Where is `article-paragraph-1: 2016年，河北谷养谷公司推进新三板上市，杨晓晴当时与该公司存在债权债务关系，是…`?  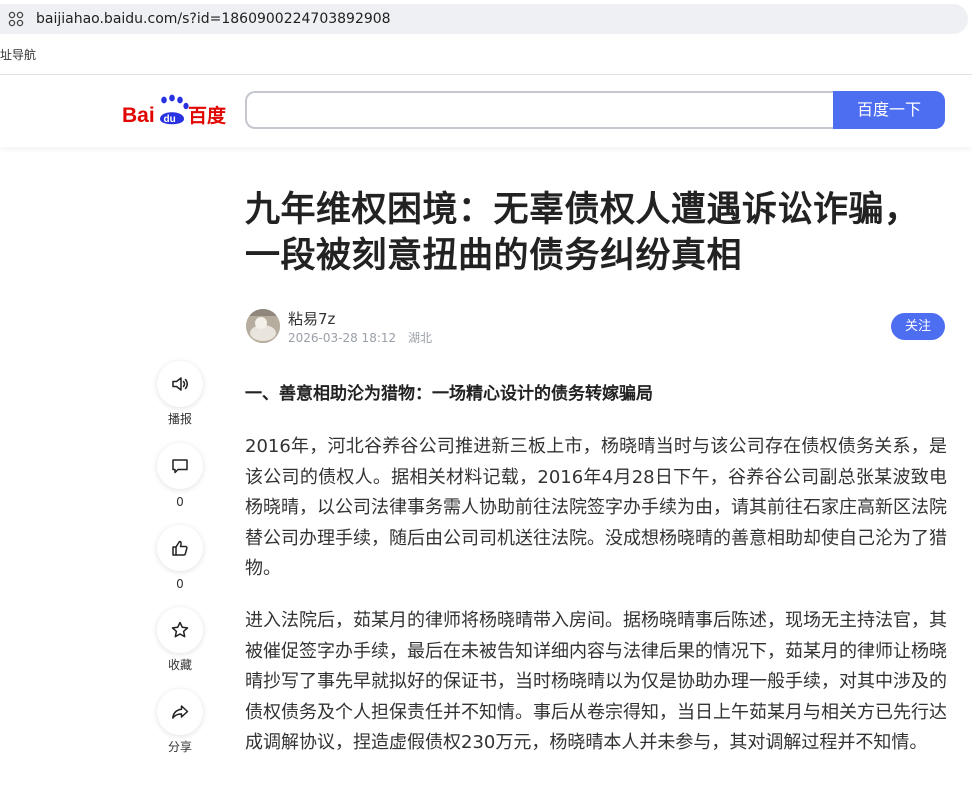
article-paragraph-1: 2016年，河北谷养谷公司推进新三板上市，杨晓晴当时与该公司存在债权债务关系，是… is located at coordinates (596, 507).